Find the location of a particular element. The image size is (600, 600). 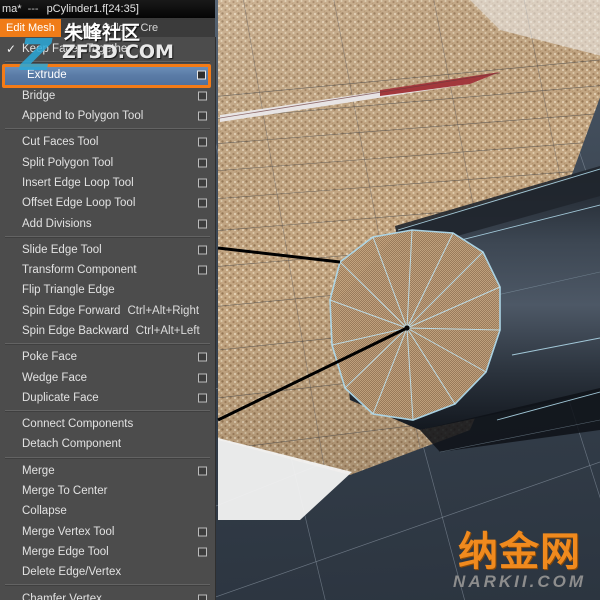

menu-item-duplicate-face: Duplicate Face is located at coordinates (107, 398).